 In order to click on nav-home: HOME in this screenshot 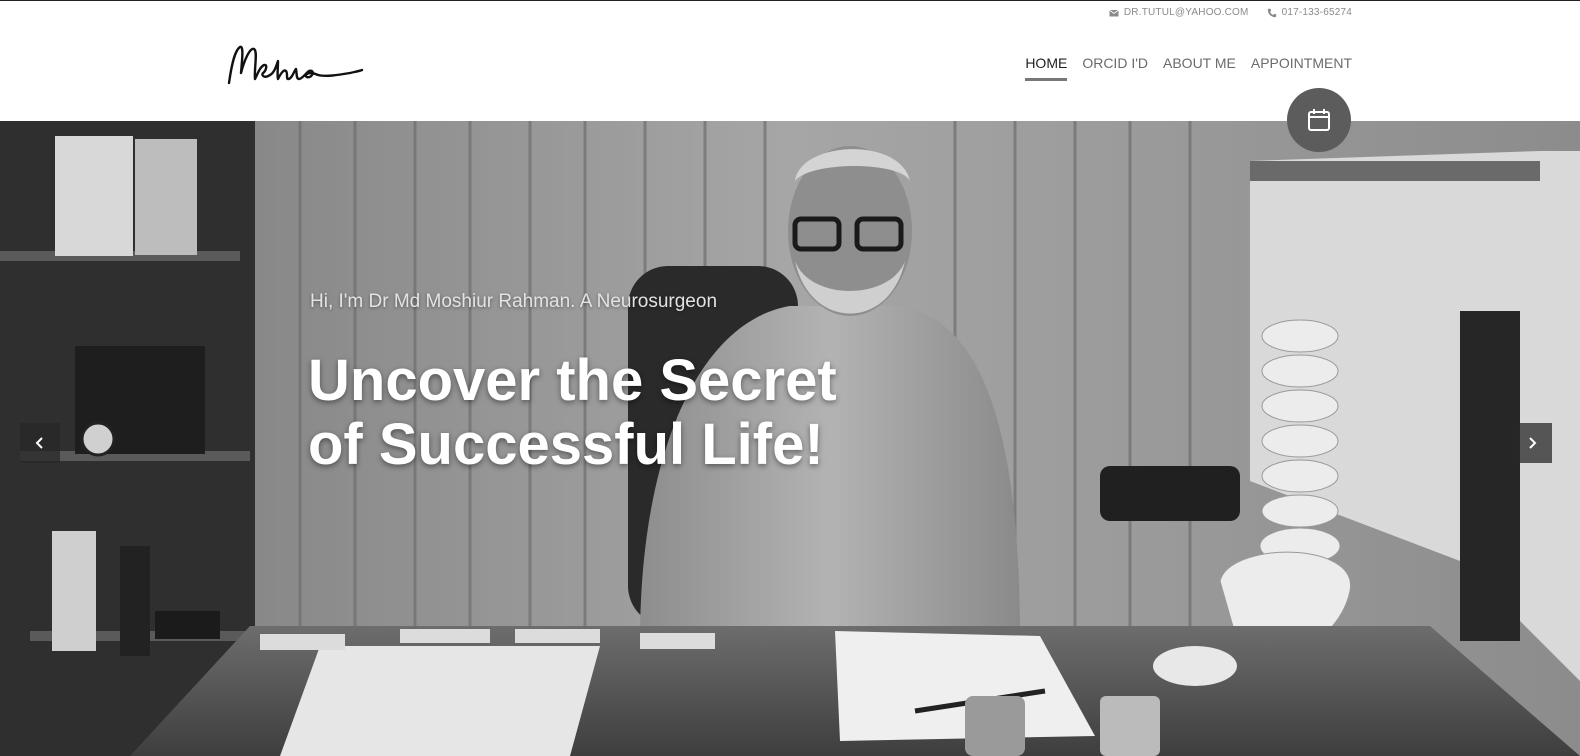, I will do `click(1046, 68)`.